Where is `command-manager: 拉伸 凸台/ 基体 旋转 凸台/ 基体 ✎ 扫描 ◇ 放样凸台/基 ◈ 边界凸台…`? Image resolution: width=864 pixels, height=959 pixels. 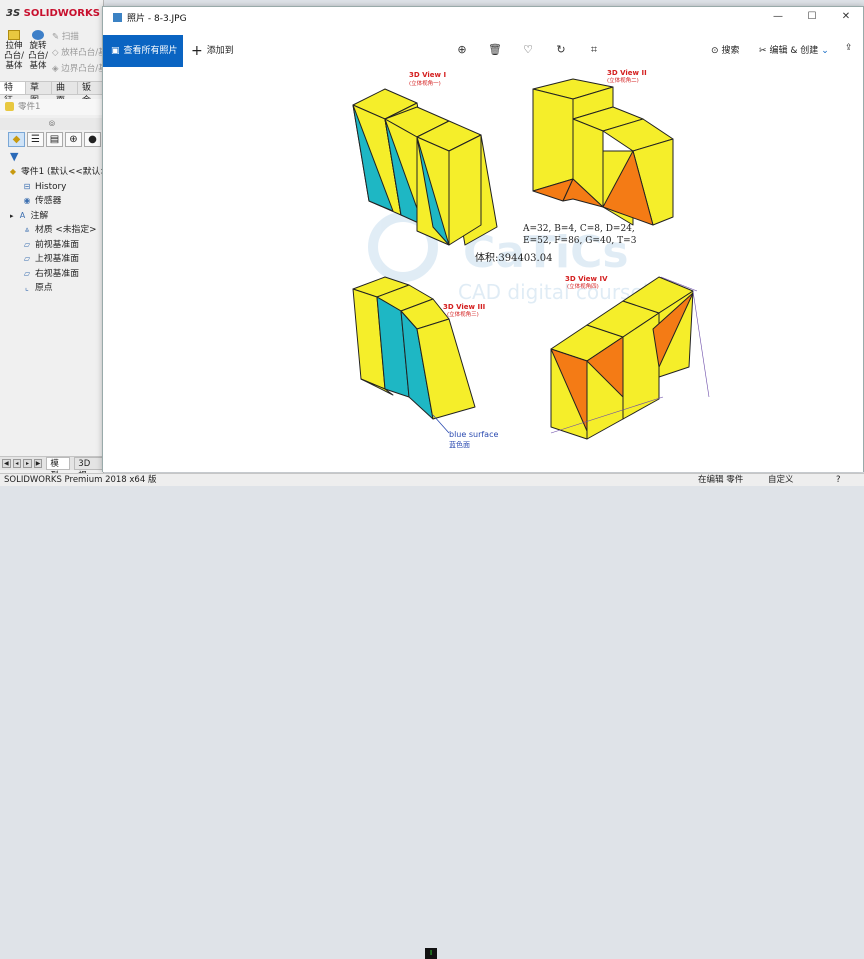 command-manager: 拉伸 凸台/ 基体 旋转 凸台/ 基体 ✎ 扫描 ◇ 放样凸台/基 ◈ 边界凸台… is located at coordinates (55, 56).